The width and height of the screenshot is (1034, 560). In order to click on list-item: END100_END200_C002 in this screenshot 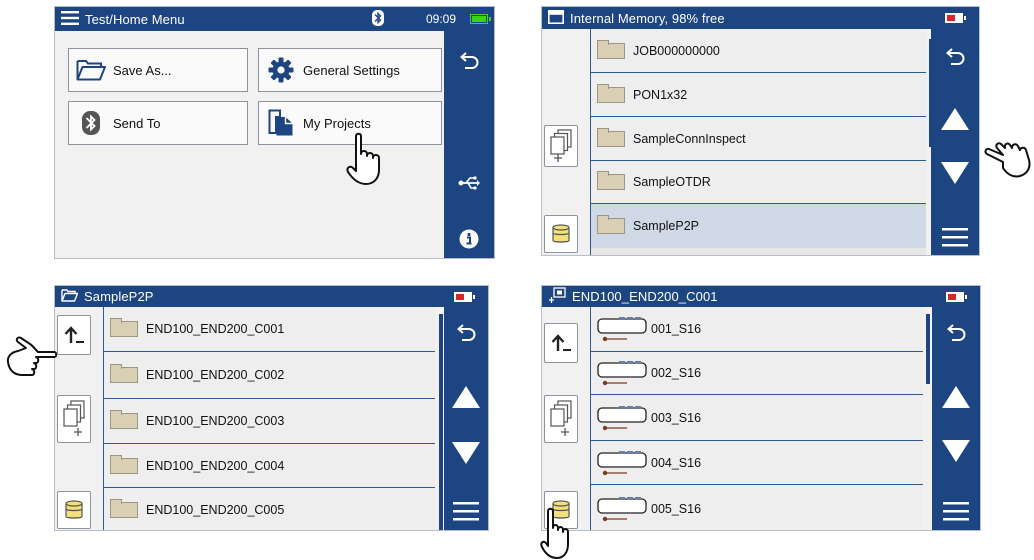, I will do `click(269, 375)`.